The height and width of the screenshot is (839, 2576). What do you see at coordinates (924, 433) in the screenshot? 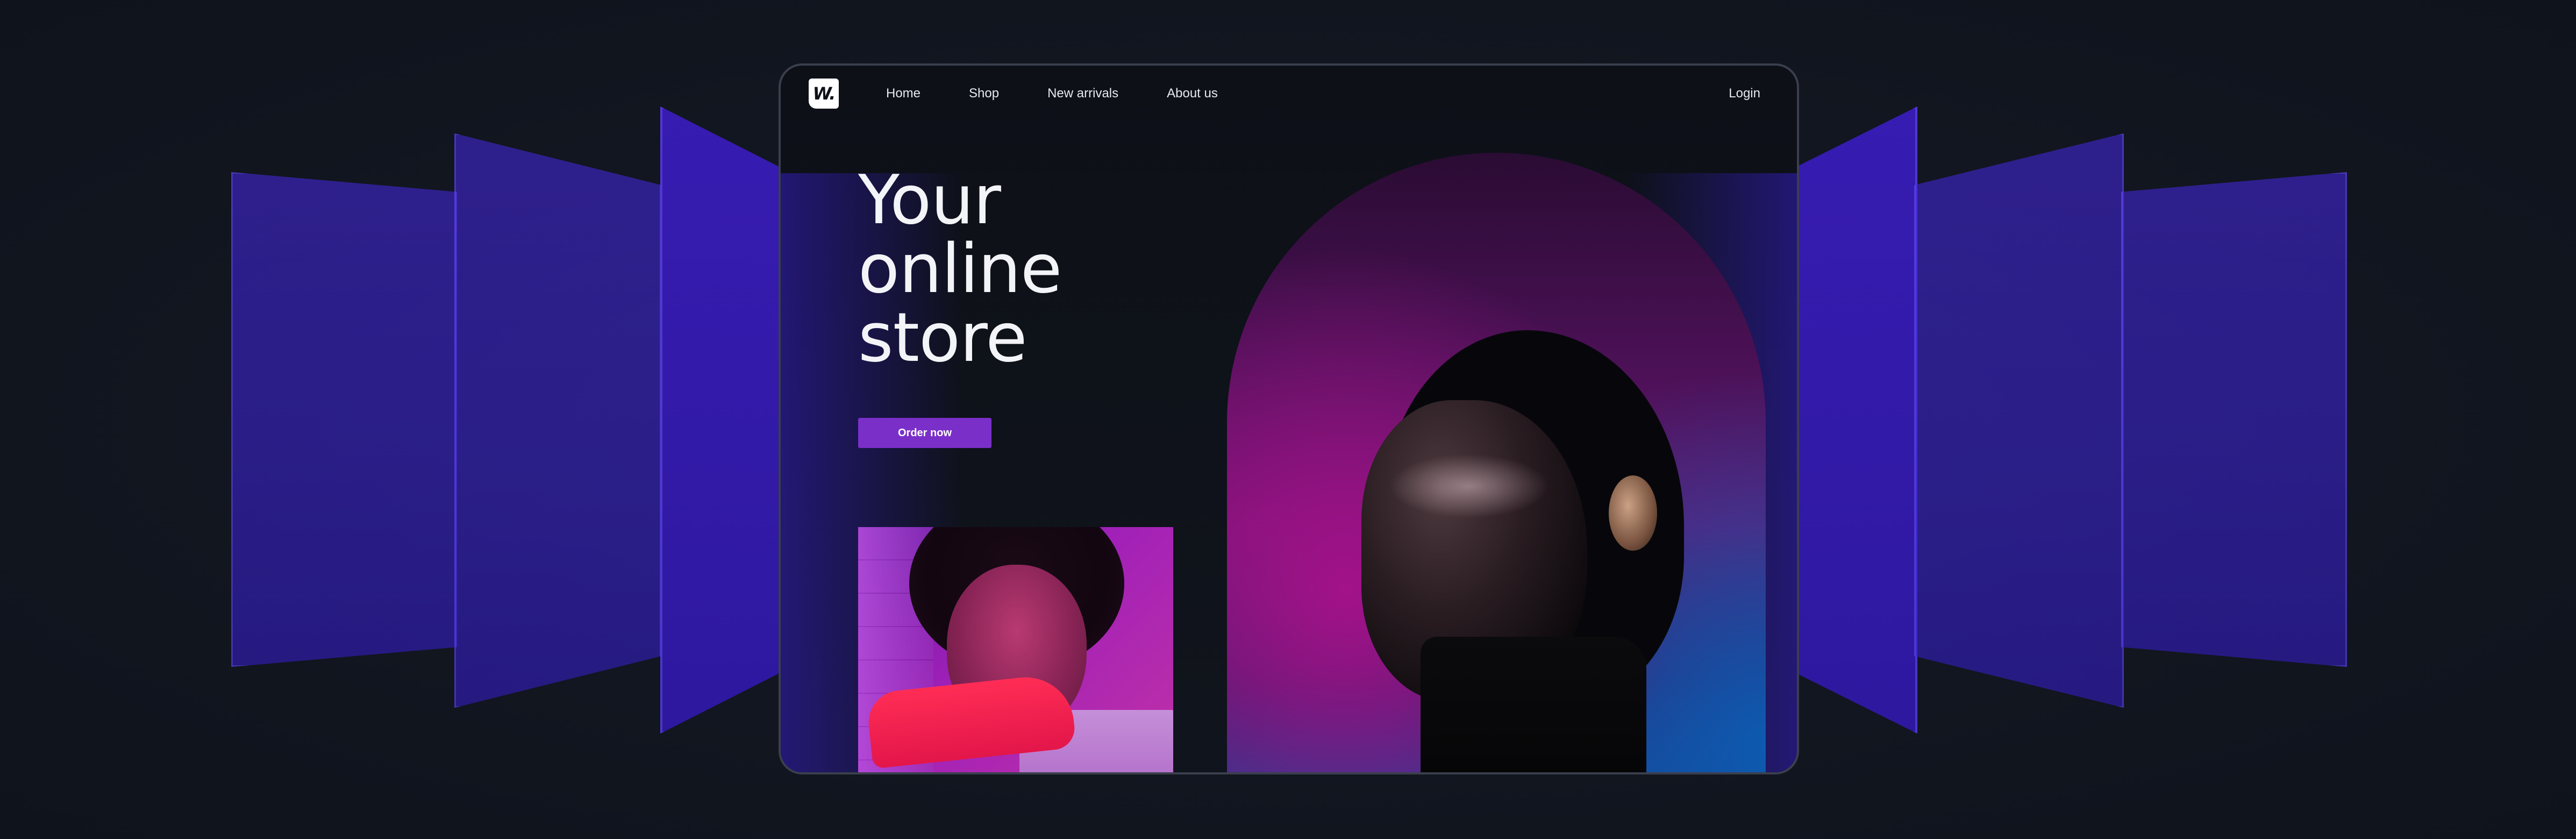
I see `order-now-button: Order now` at bounding box center [924, 433].